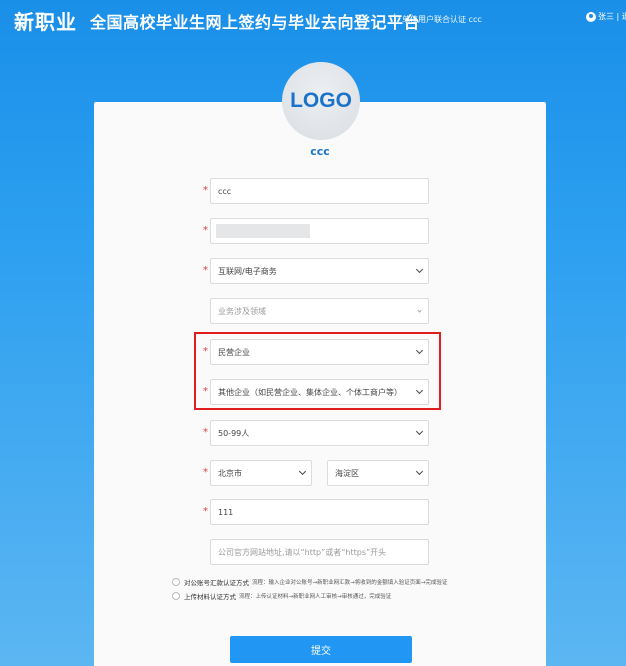 The height and width of the screenshot is (666, 626). I want to click on website-placeholder: 公司官方网站地址,请以“http”或者“https”开头, so click(302, 552).